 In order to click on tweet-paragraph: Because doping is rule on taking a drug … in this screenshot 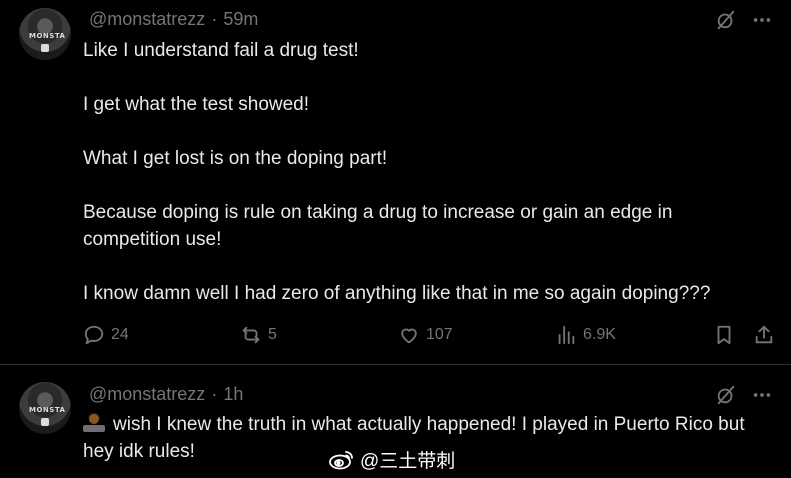, I will do `click(378, 226)`.